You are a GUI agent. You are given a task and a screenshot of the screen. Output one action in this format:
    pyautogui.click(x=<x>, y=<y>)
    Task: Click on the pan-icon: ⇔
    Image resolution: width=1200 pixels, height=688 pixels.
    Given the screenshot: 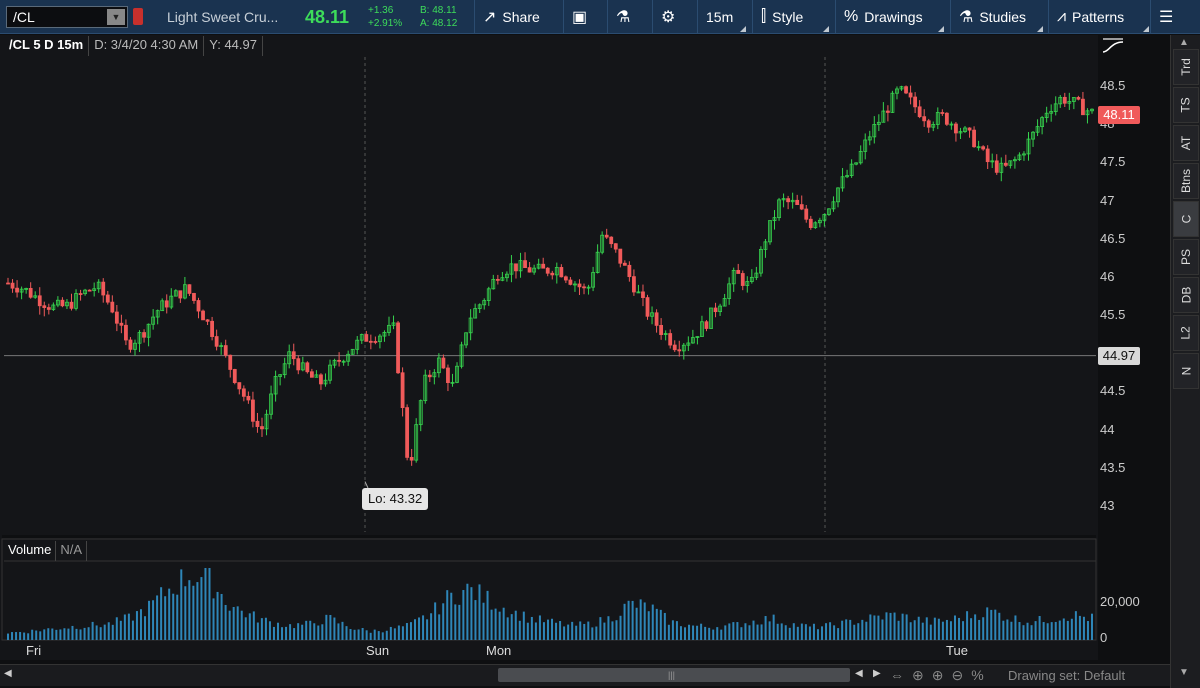 What is the action you would take?
    pyautogui.click(x=897, y=675)
    